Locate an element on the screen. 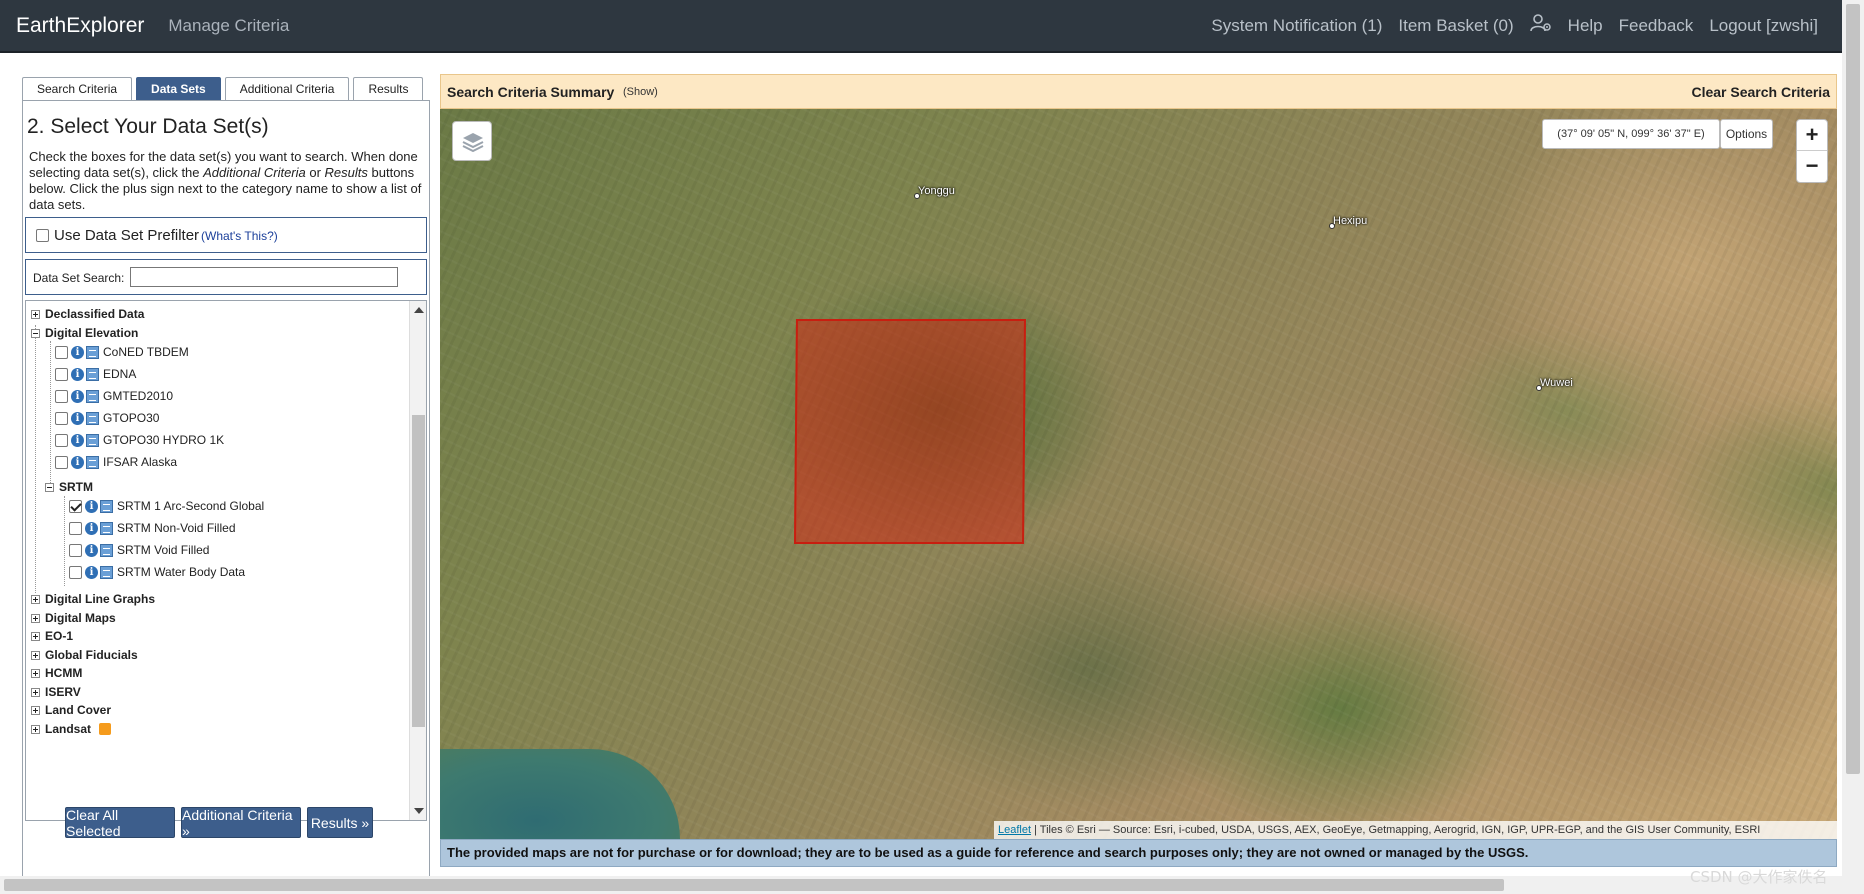 This screenshot has width=1864, height=894. category-label: Landsat is located at coordinates (68, 729).